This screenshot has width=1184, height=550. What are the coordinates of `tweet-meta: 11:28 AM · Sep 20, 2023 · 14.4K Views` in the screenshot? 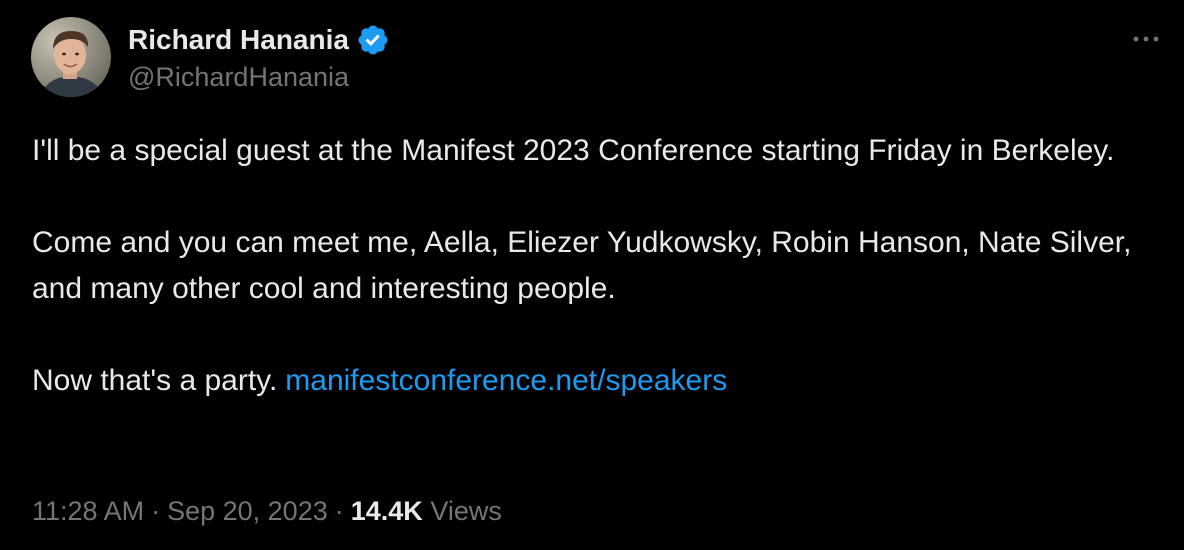 It's located at (267, 511).